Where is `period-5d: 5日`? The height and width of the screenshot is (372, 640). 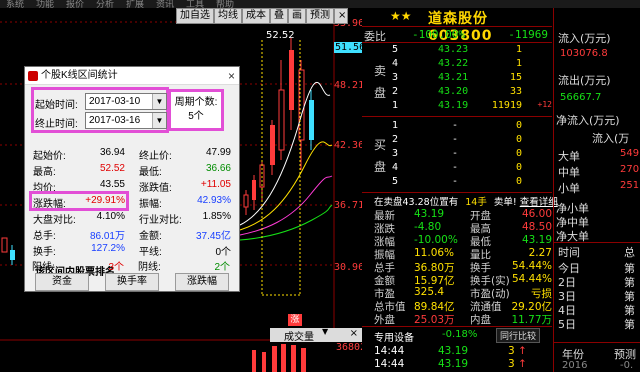 period-5d: 5日 is located at coordinates (567, 324).